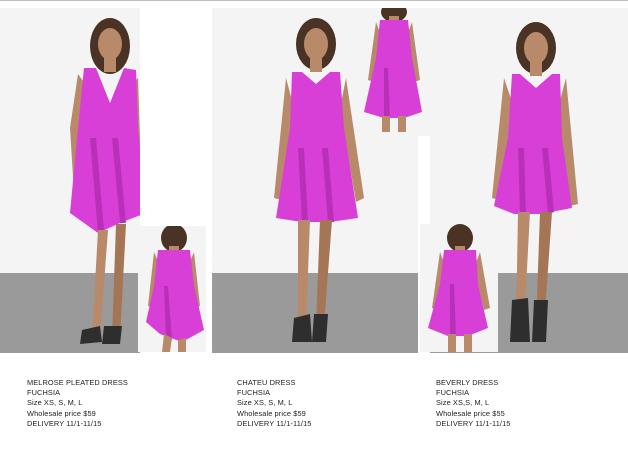 This screenshot has height=453, width=628. I want to click on product-1-delivery: DELIVERY 11/1-11/15, so click(64, 423).